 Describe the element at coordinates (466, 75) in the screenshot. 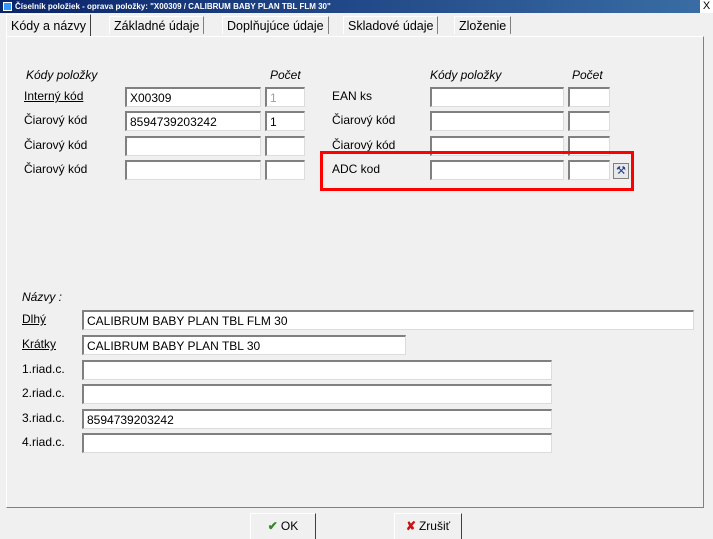

I see `right-codes-header: Kódy položky` at that location.